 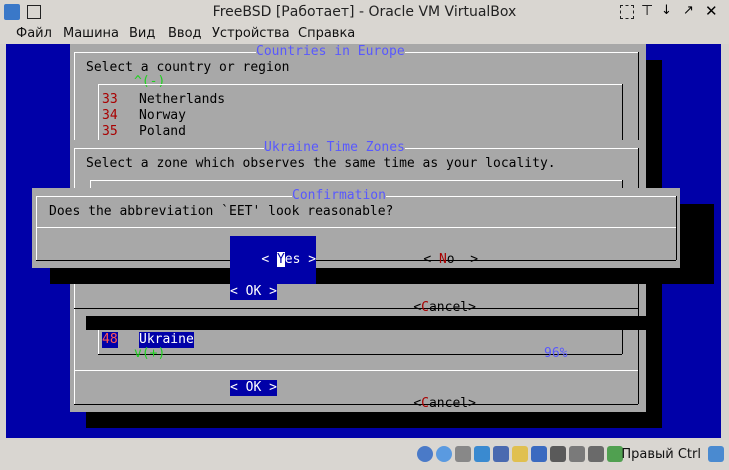 What do you see at coordinates (520, 454) in the screenshot?
I see `shared-folder-icon` at bounding box center [520, 454].